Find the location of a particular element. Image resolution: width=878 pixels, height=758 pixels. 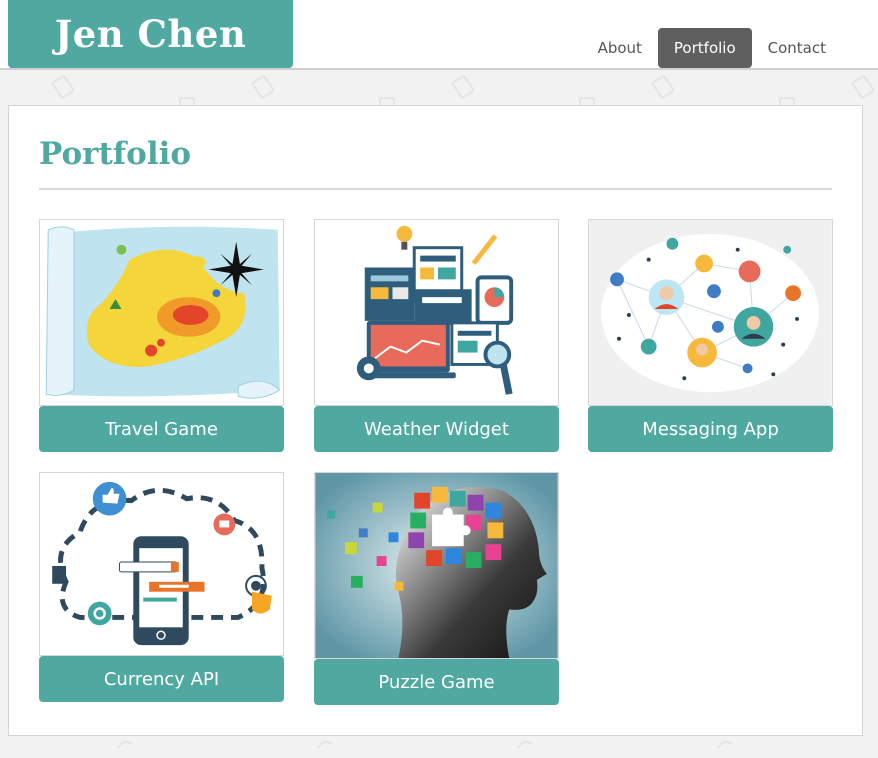

phone-cloud-illustration is located at coordinates (161, 564).